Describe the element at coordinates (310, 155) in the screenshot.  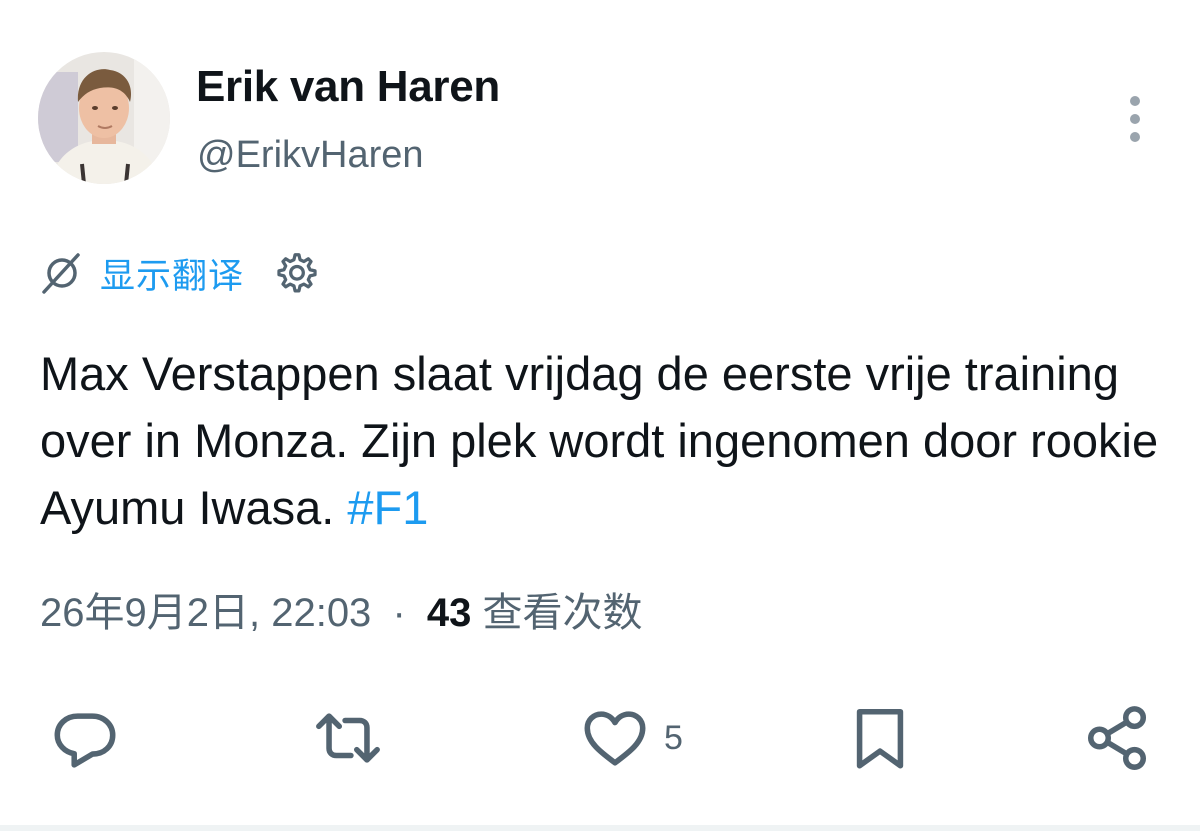
I see `author-handle: @ErikvHaren` at that location.